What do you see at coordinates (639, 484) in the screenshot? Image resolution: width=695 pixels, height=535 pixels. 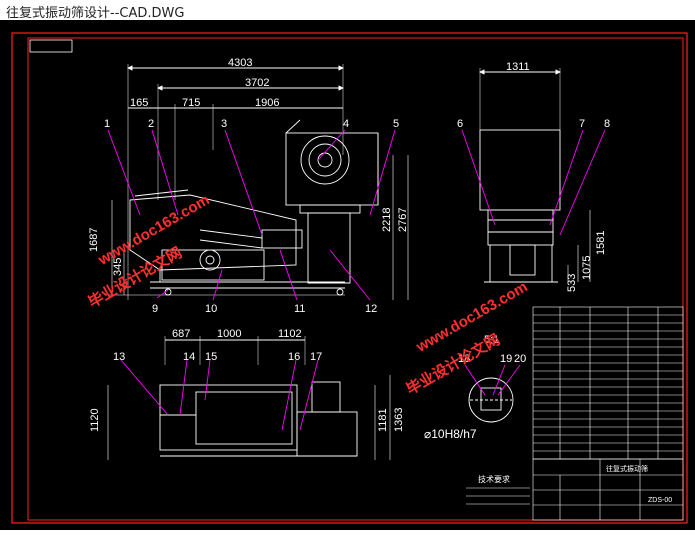 I see `title-block-texts: 往复式振动筛 ZDS-00` at bounding box center [639, 484].